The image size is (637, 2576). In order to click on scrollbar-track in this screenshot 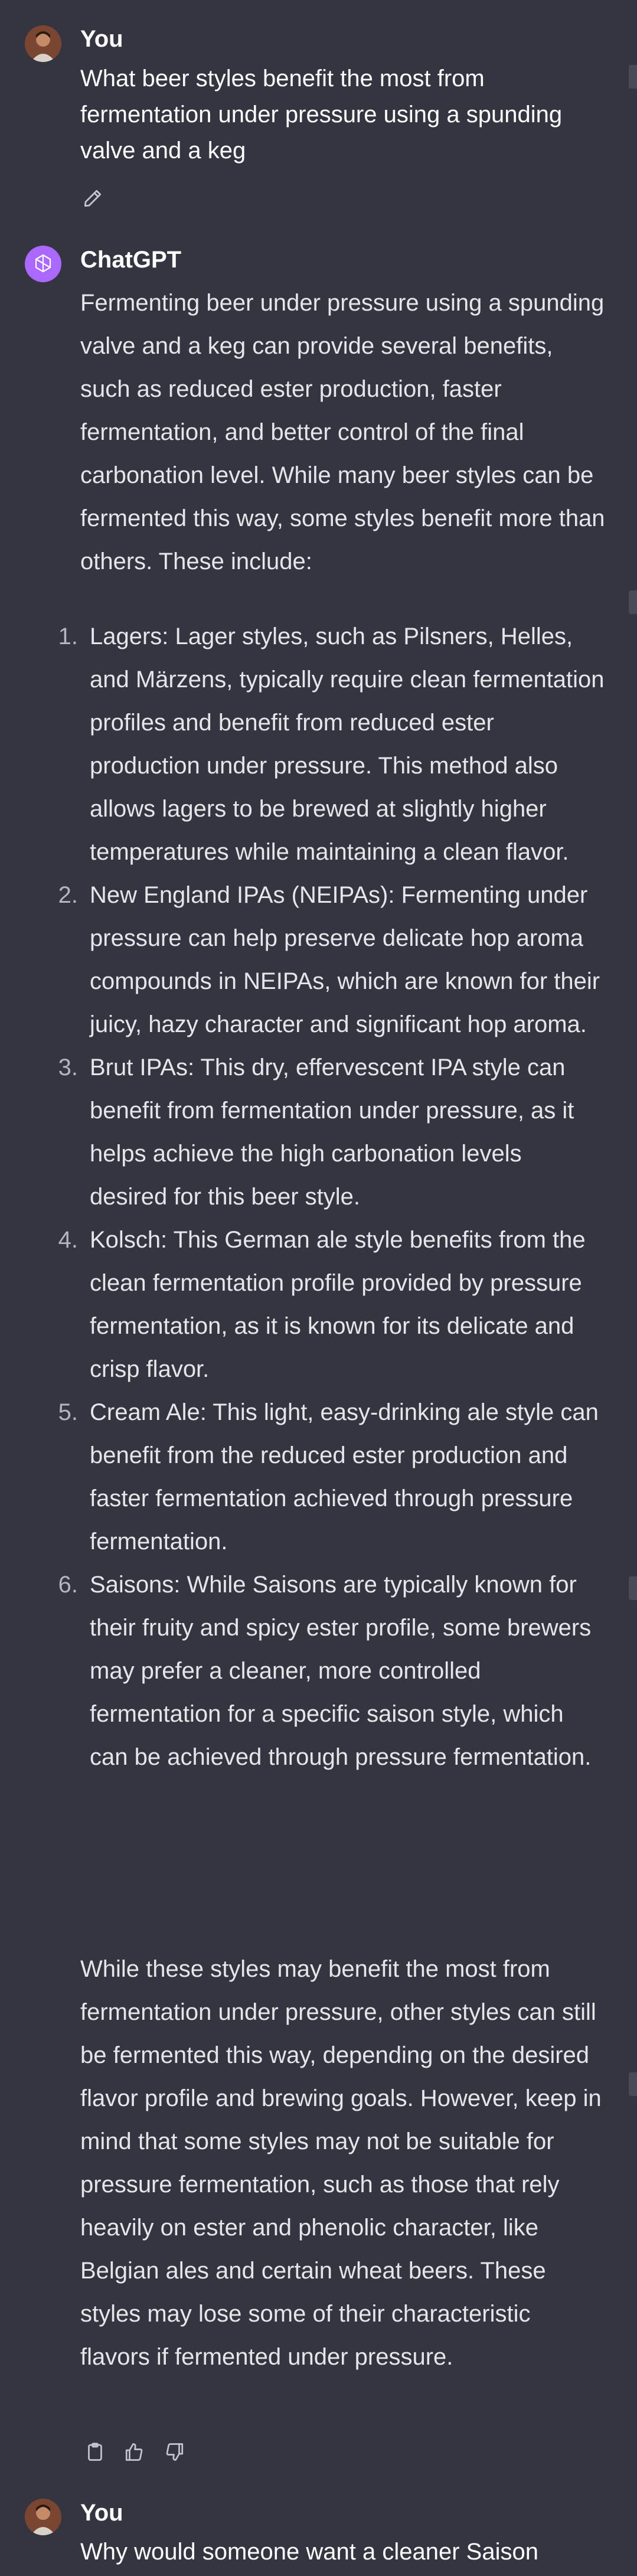, I will do `click(631, 1288)`.